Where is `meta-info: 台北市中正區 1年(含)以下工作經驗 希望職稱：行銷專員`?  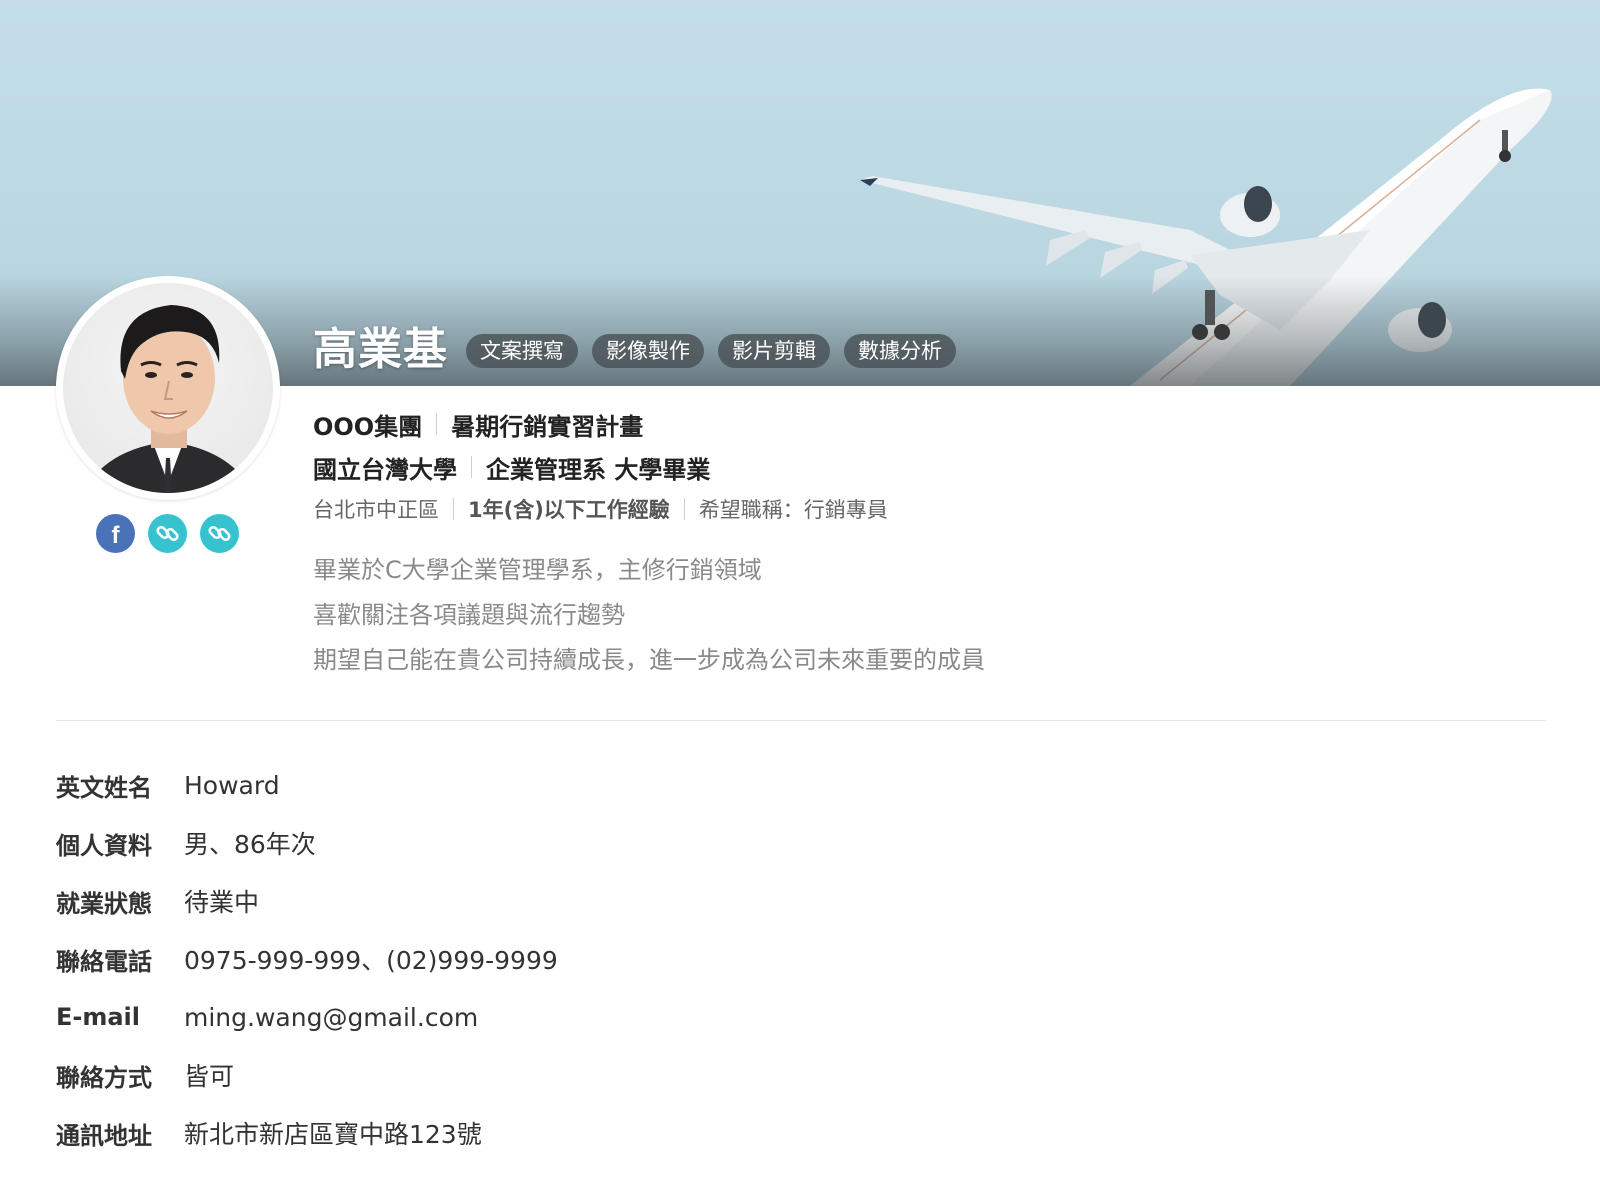
meta-info: 台北市中正區 1年(含)以下工作經驗 希望職稱：行銷專員 is located at coordinates (600, 509).